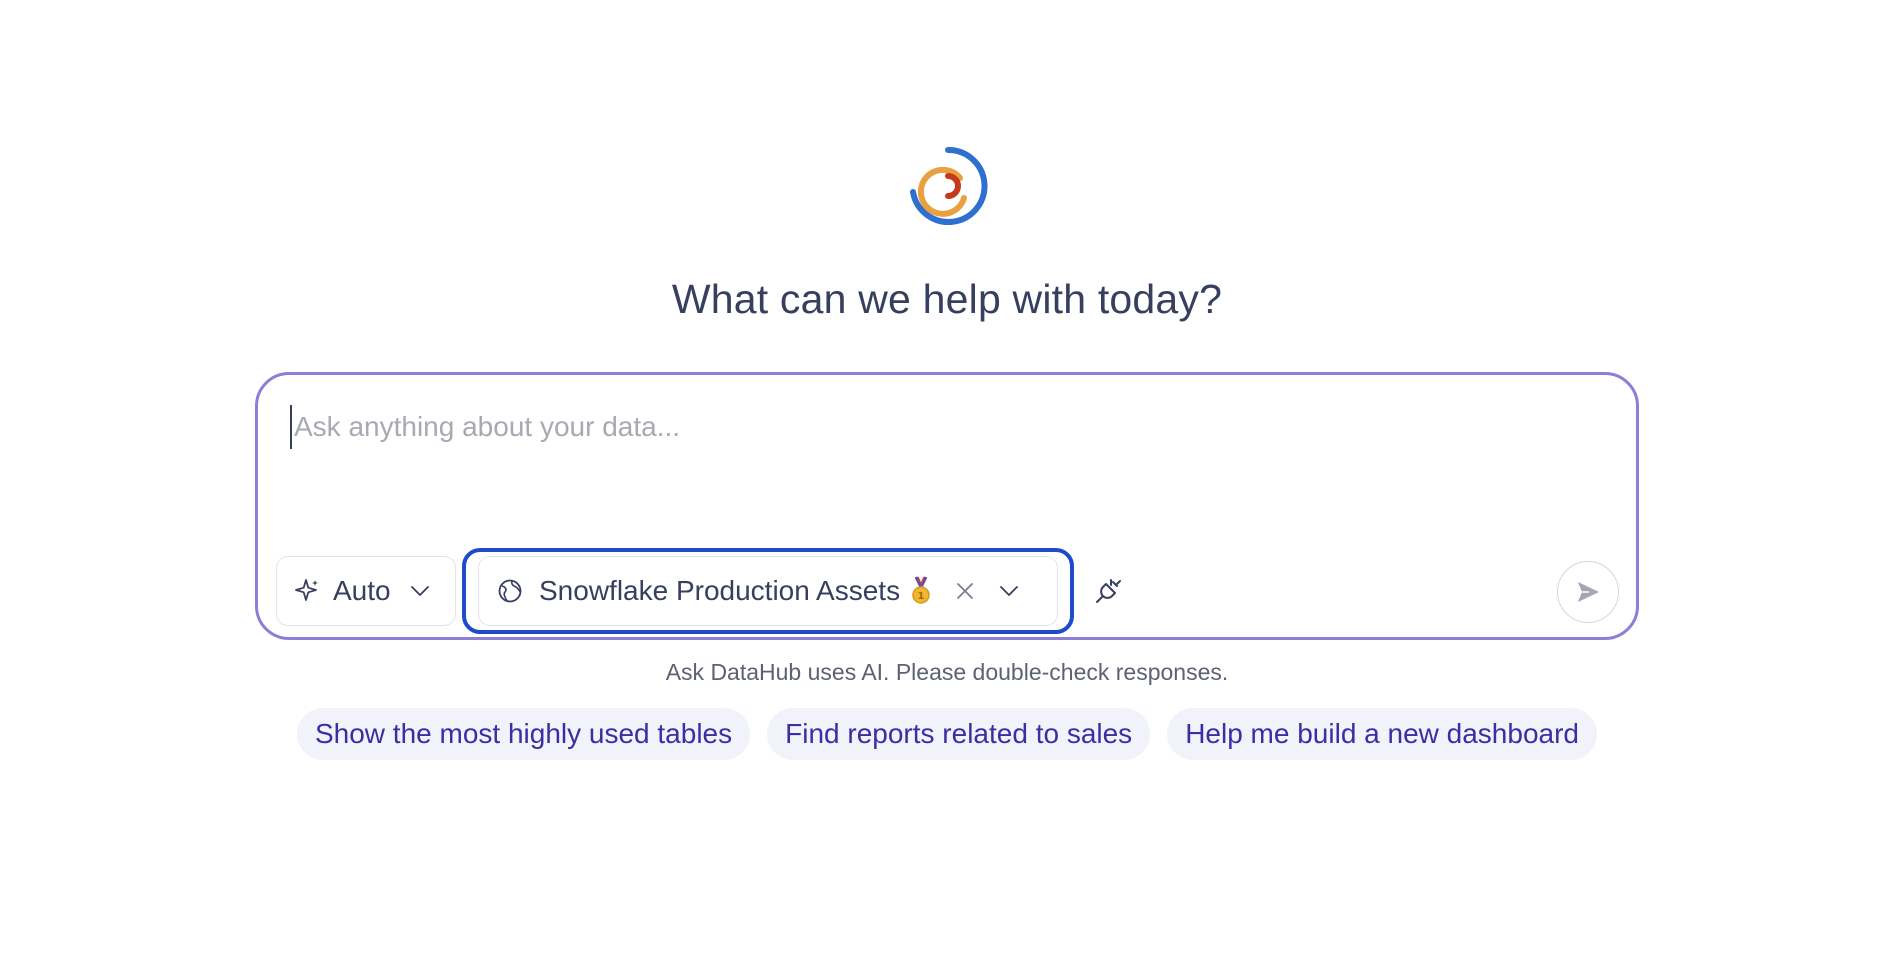 The height and width of the screenshot is (968, 1894). I want to click on scope-selector-focus-ring: Snowflake Production Assets 1, so click(768, 591).